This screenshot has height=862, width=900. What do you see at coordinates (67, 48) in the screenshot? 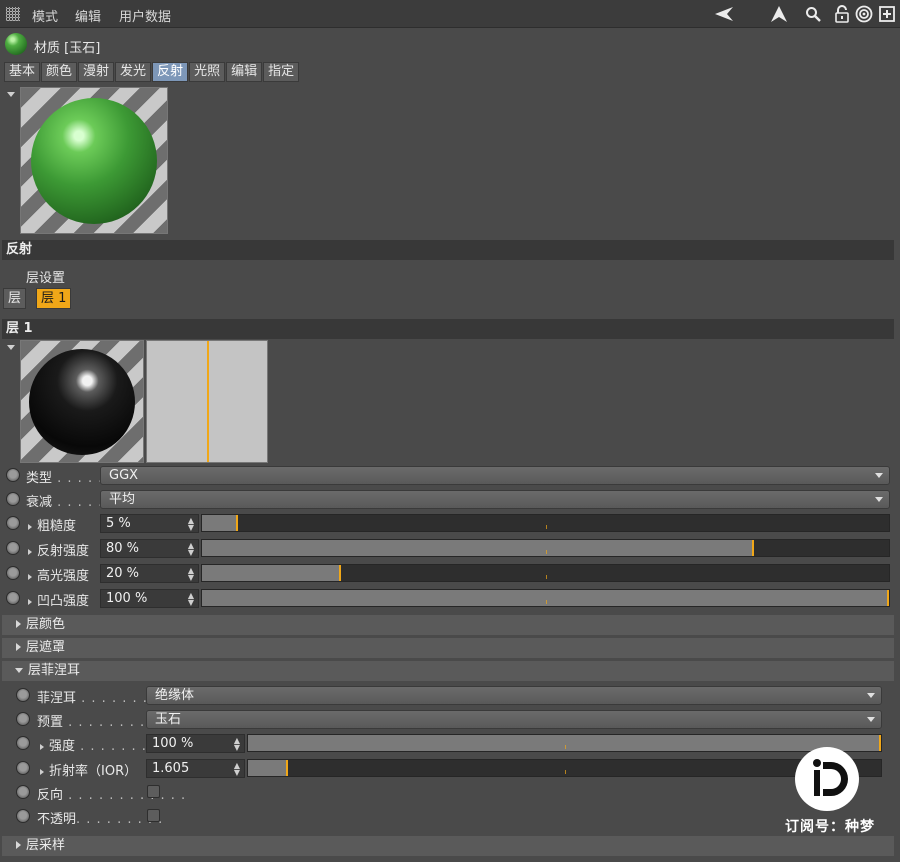
I see `material-title: 材质 [玉石]` at bounding box center [67, 48].